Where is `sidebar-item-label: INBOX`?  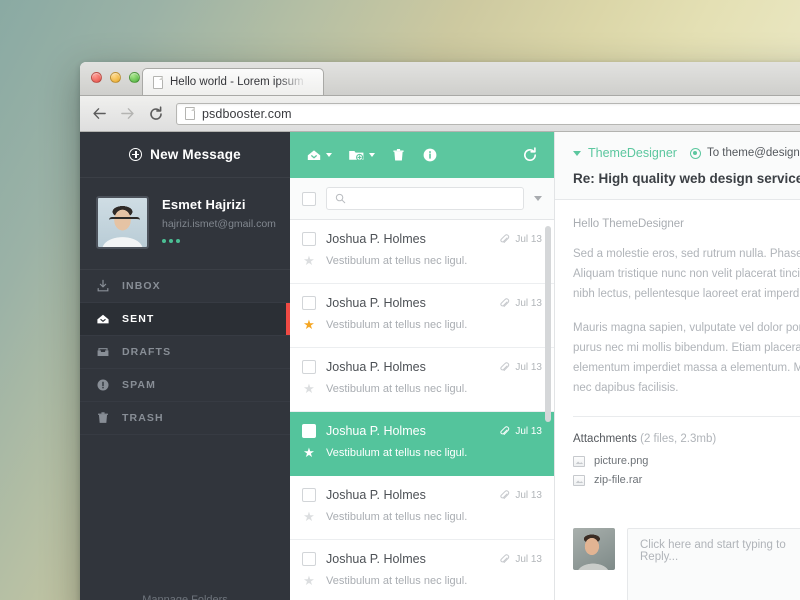 sidebar-item-label: INBOX is located at coordinates (141, 286).